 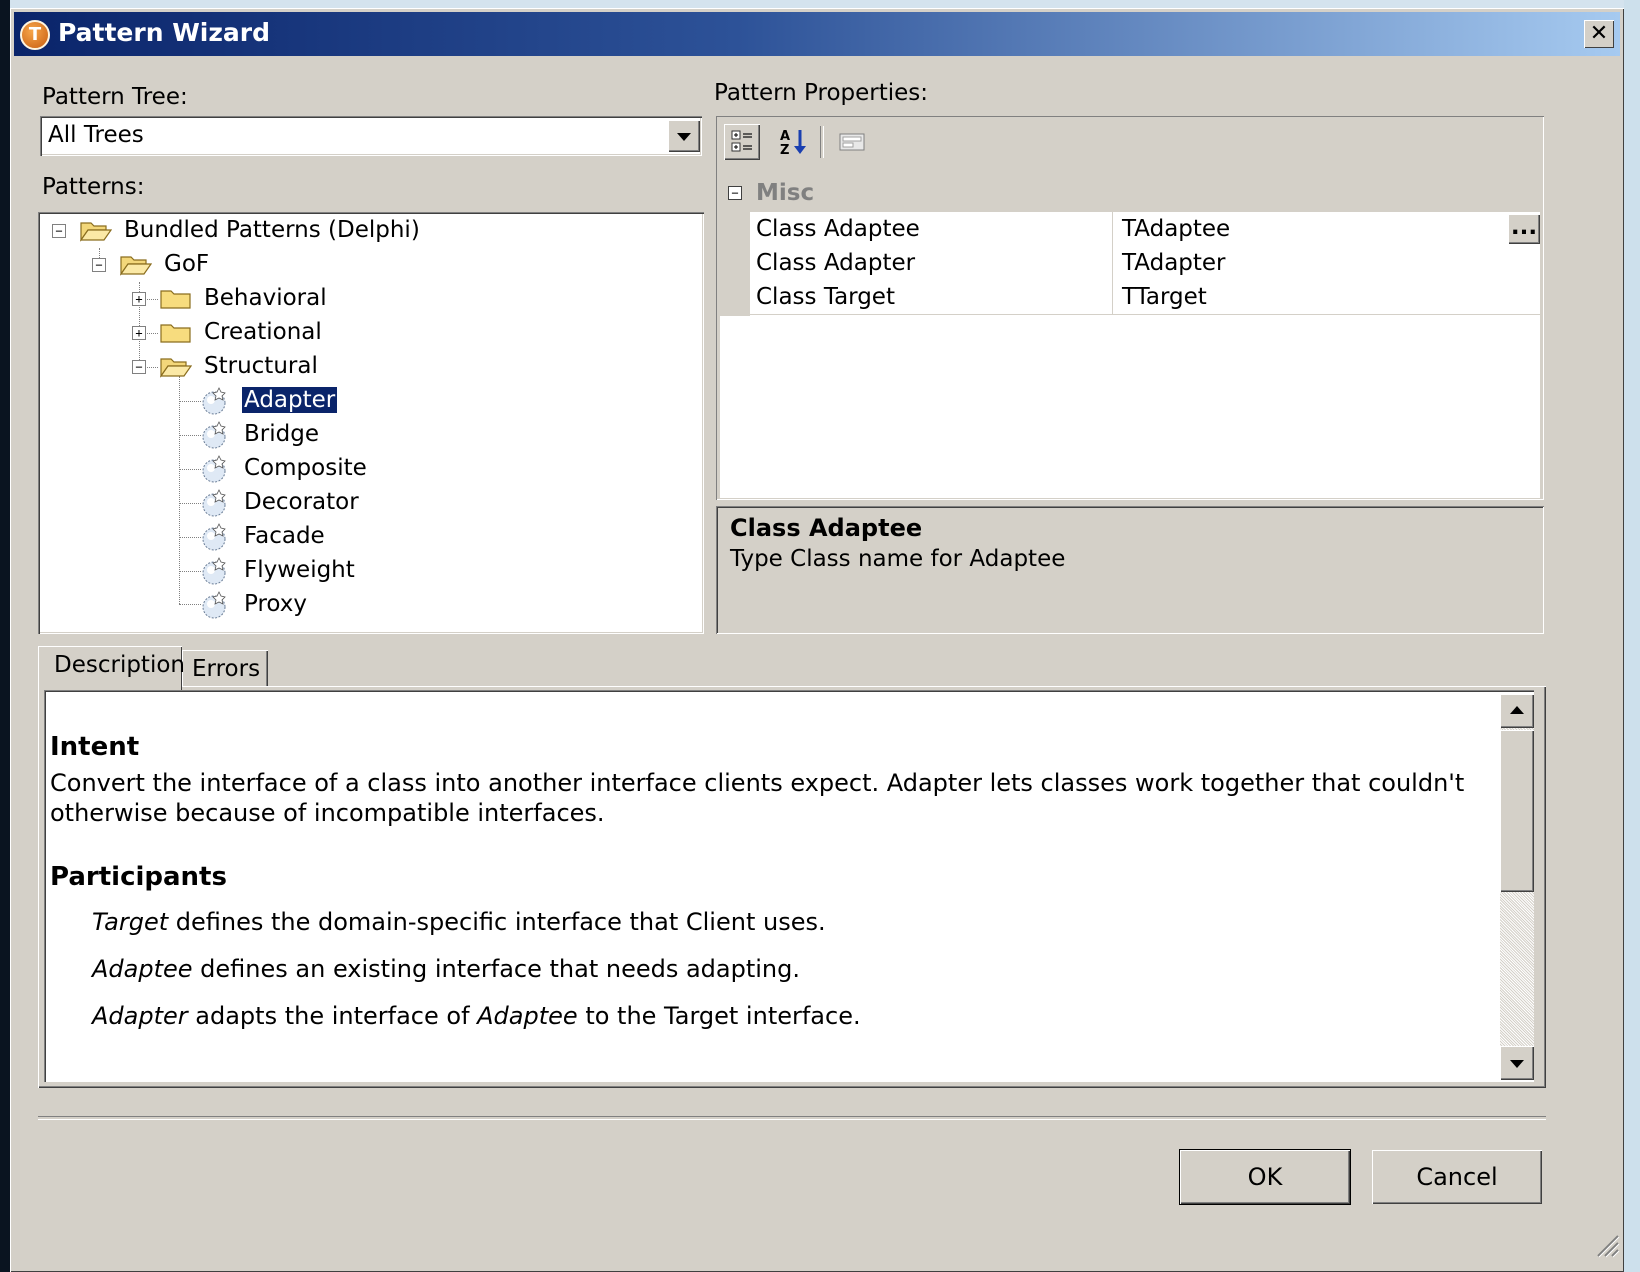 I want to click on property-pages-button, so click(x=852, y=142).